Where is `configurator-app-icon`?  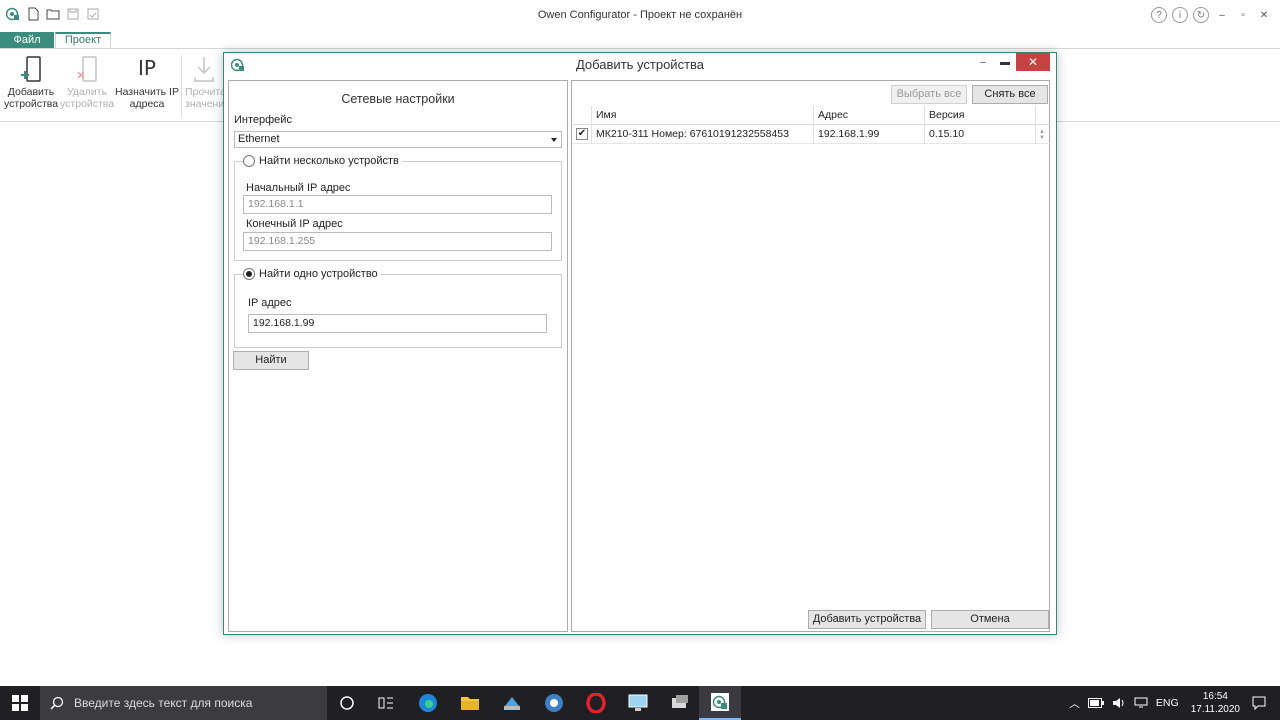 configurator-app-icon is located at coordinates (554, 703).